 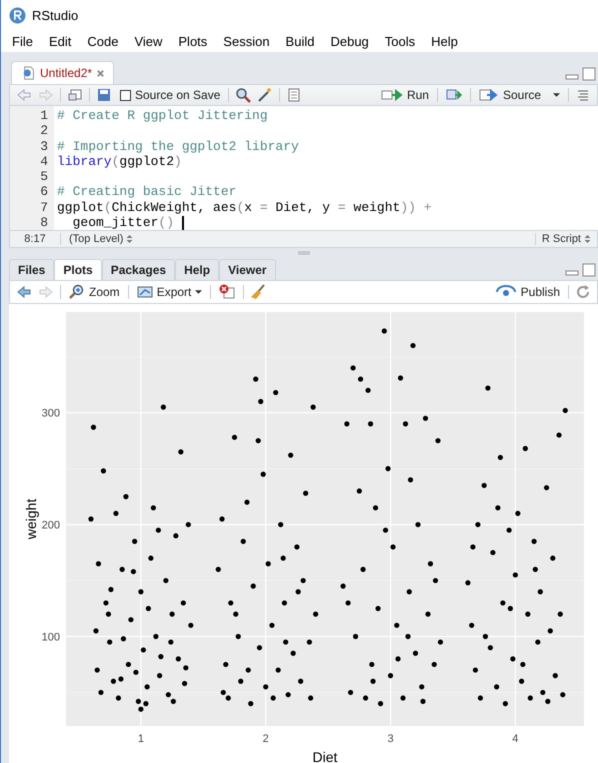 What do you see at coordinates (561, 239) in the screenshot?
I see `file-type-selector: R Script` at bounding box center [561, 239].